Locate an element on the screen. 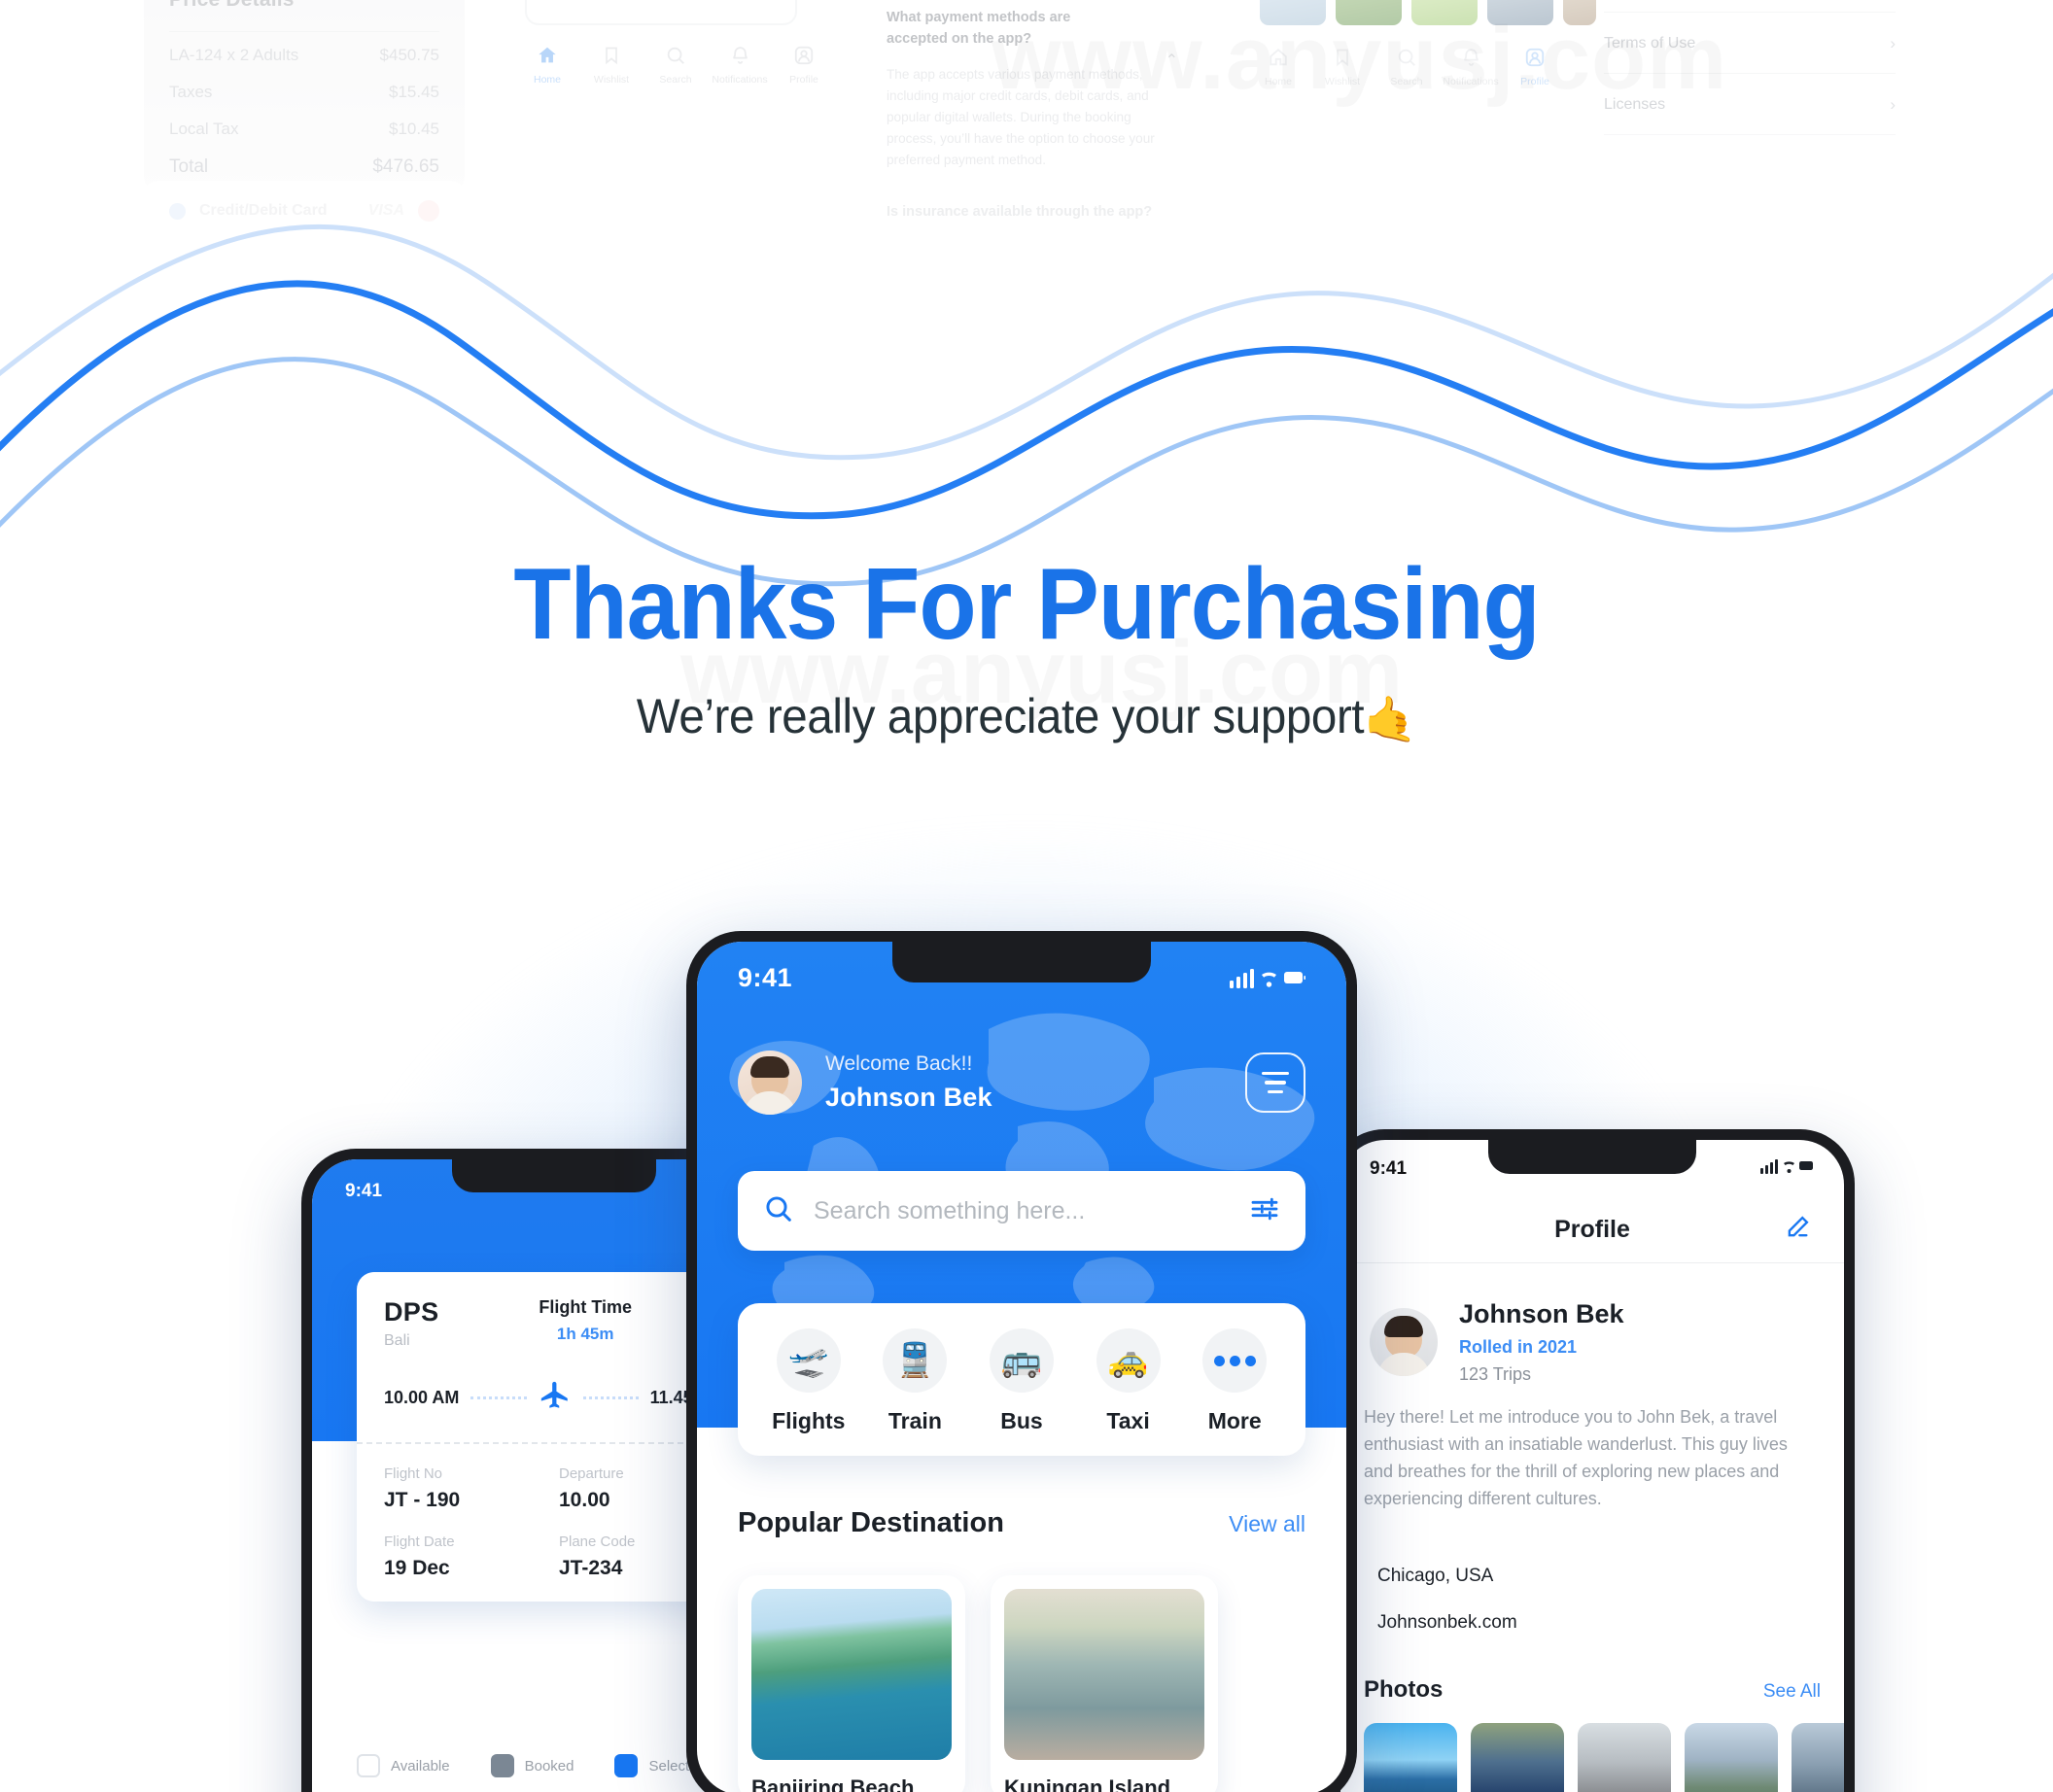 This screenshot has width=2053, height=1792. page-subtitle: We’re really appreciate your support🤙 is located at coordinates (1026, 717).